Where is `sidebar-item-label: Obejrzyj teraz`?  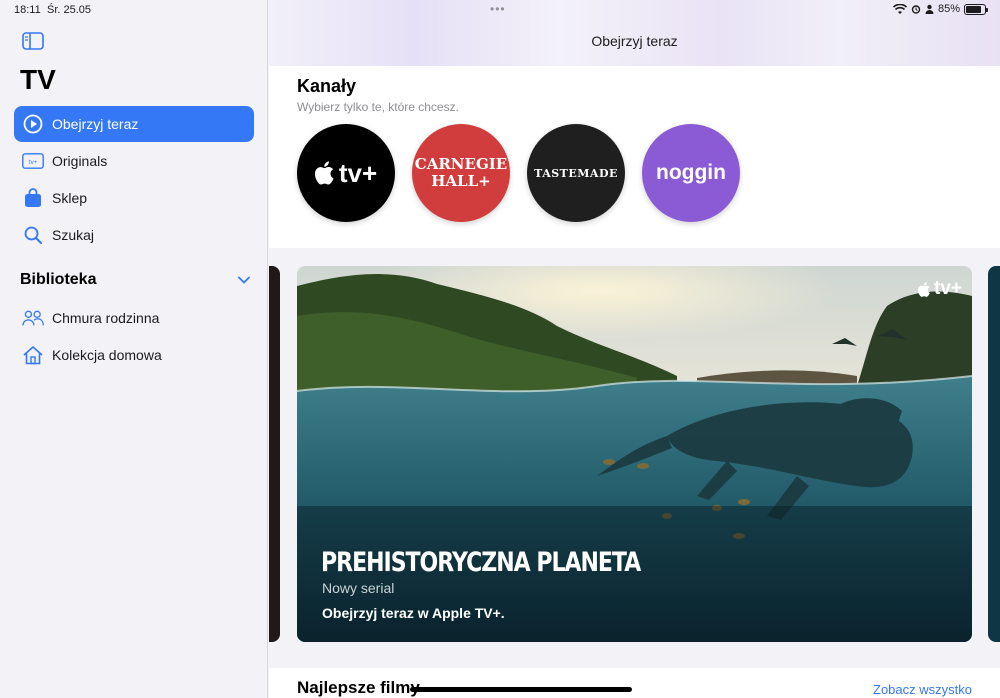
sidebar-item-label: Obejrzyj teraz is located at coordinates (95, 124).